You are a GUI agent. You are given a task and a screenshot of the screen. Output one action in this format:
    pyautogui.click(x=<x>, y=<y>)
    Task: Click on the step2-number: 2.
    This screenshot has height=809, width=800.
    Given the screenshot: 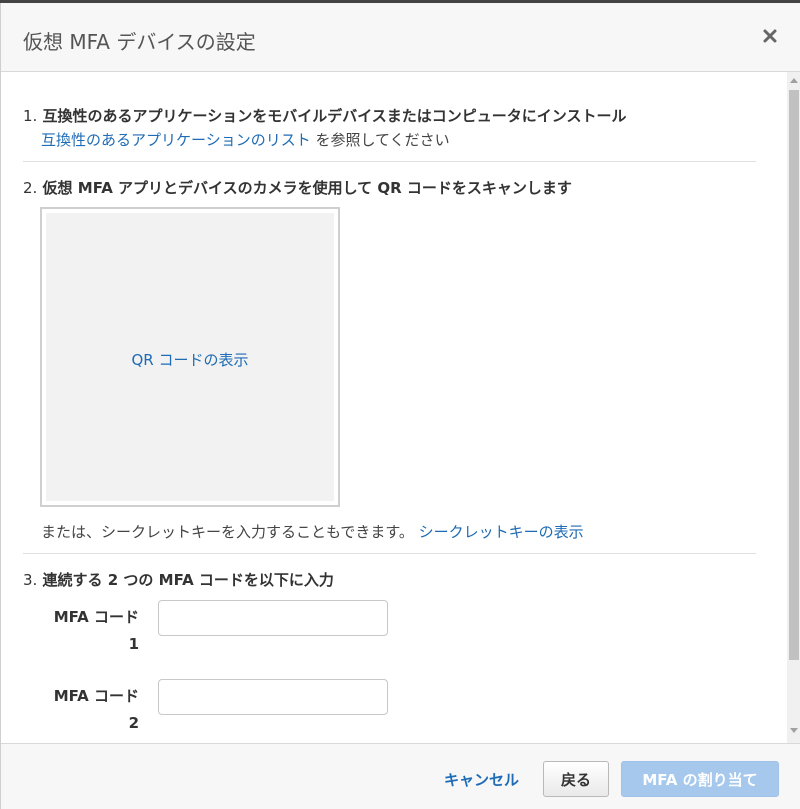 What is the action you would take?
    pyautogui.click(x=30, y=188)
    